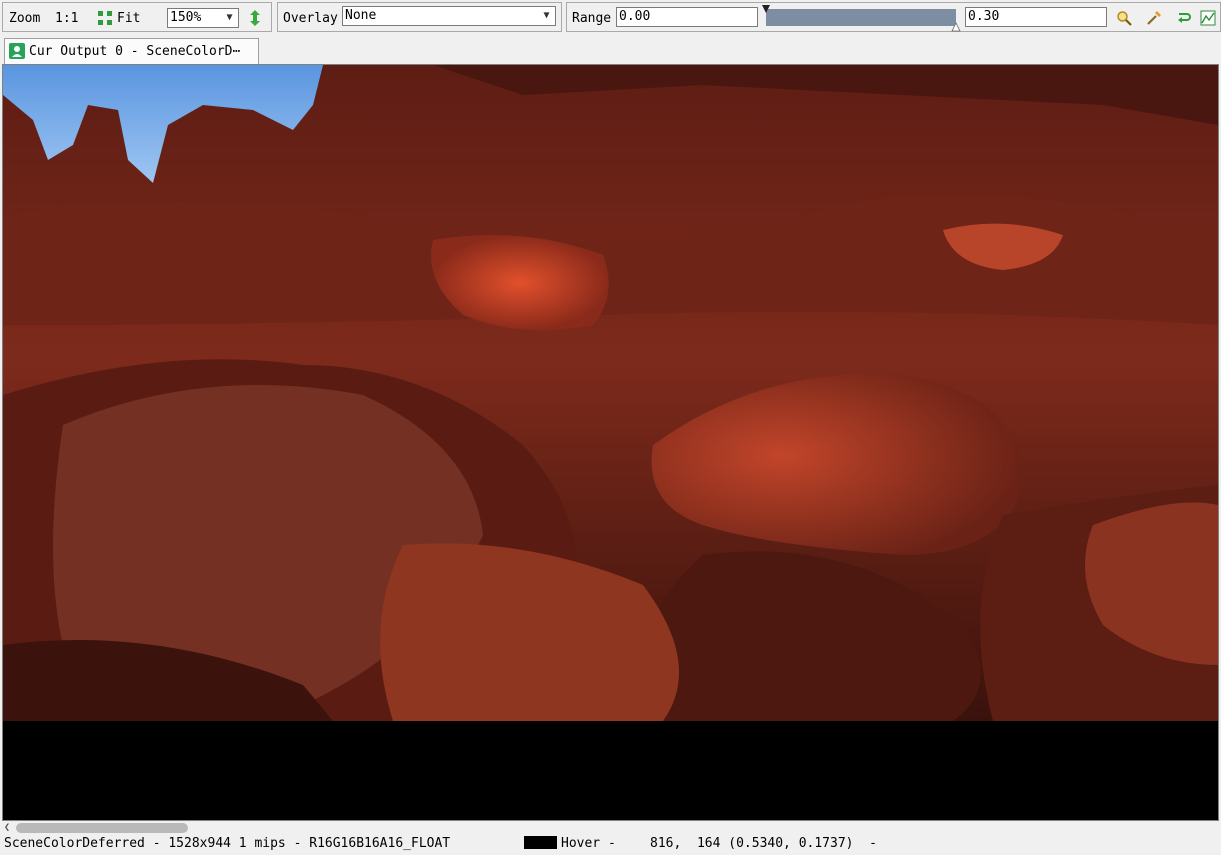 The width and height of the screenshot is (1221, 855). I want to click on overlay-label: Overlay, so click(310, 18).